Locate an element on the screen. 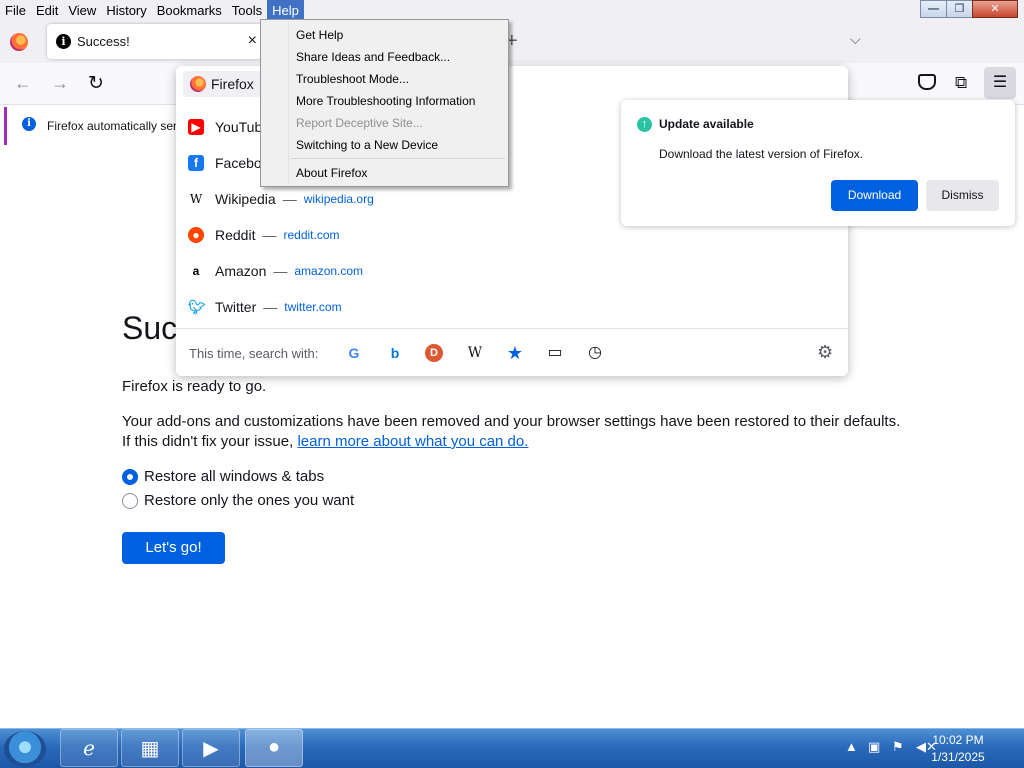 This screenshot has height=768, width=1024. gear-icon: ⚙ is located at coordinates (825, 352).